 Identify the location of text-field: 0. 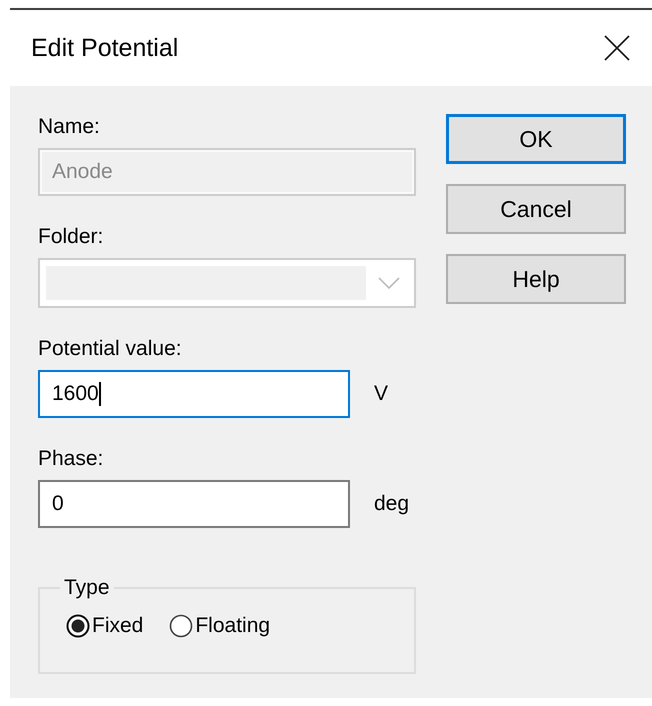
(194, 504).